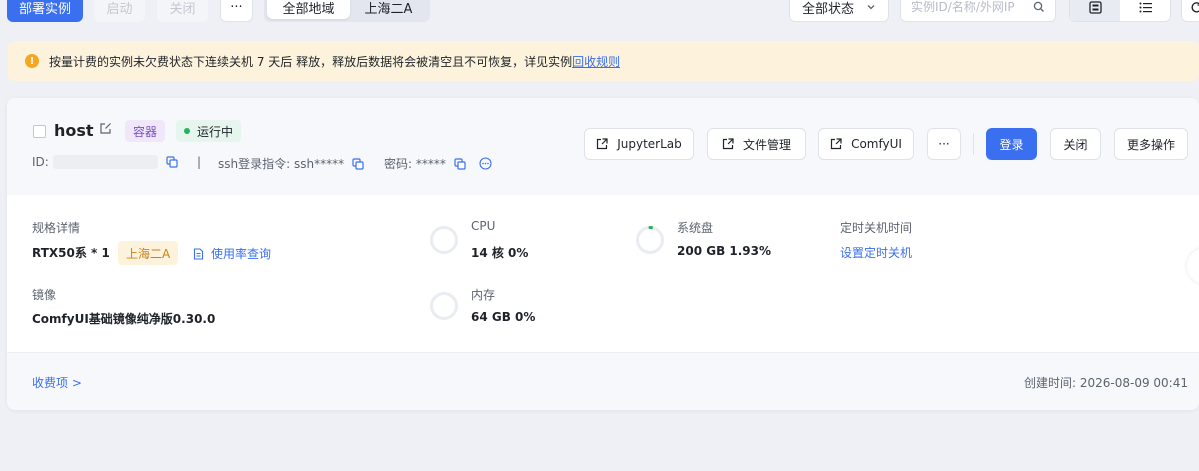  Describe the element at coordinates (415, 164) in the screenshot. I see `password-label: 密码: *****` at that location.